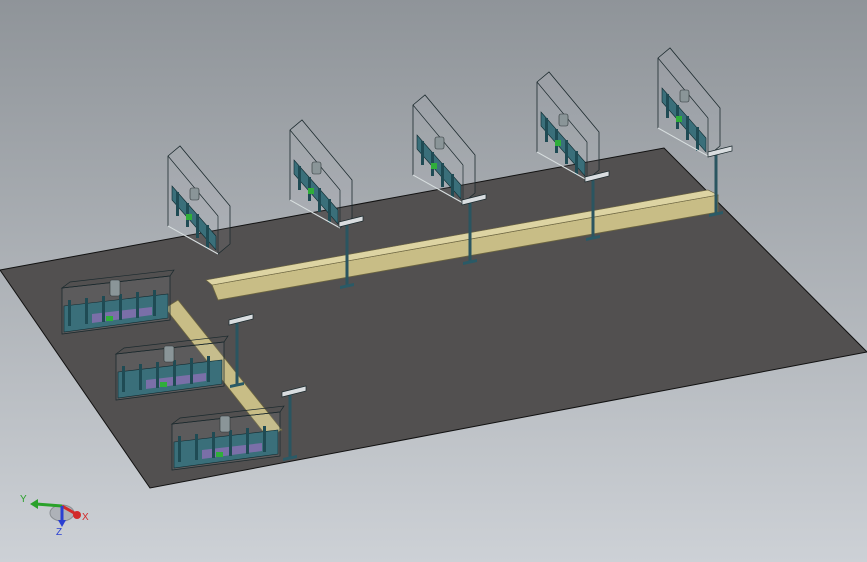  I want to click on triad-z-label: Z, so click(59, 532).